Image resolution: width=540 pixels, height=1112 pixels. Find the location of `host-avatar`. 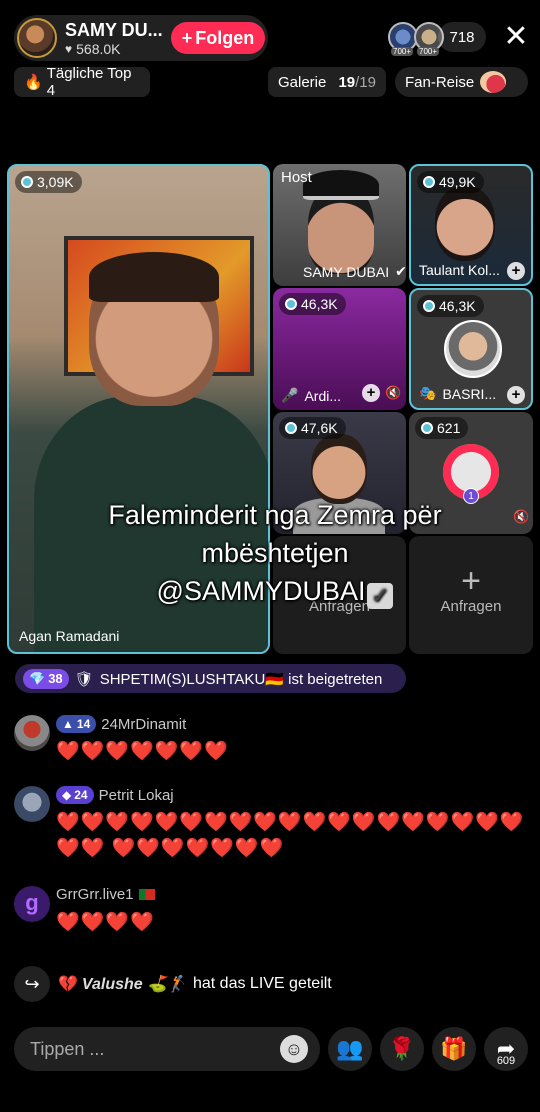

host-avatar is located at coordinates (37, 38).